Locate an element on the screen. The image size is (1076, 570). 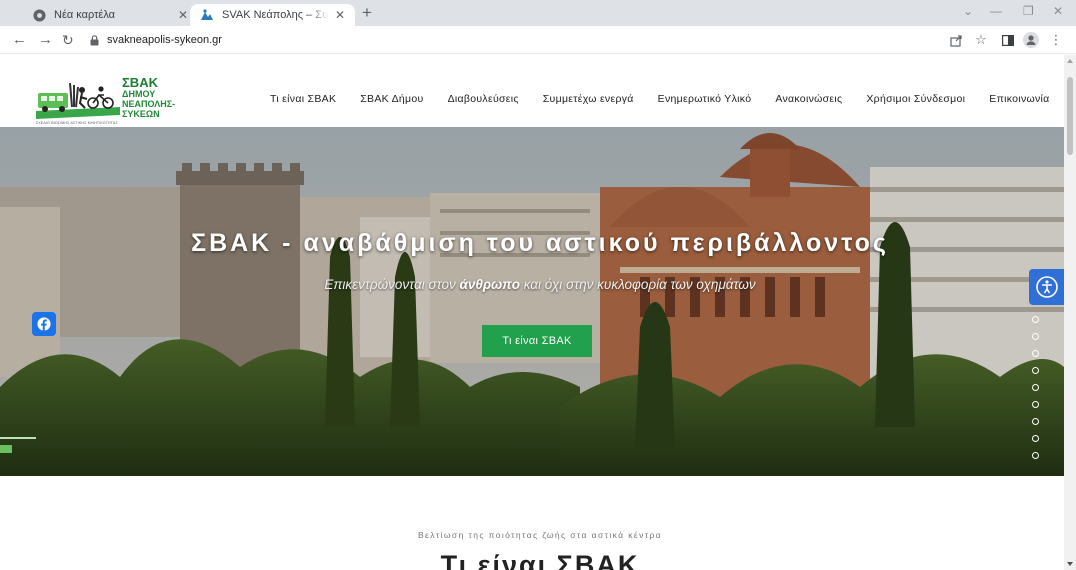
facebook-icon is located at coordinates (44, 324).